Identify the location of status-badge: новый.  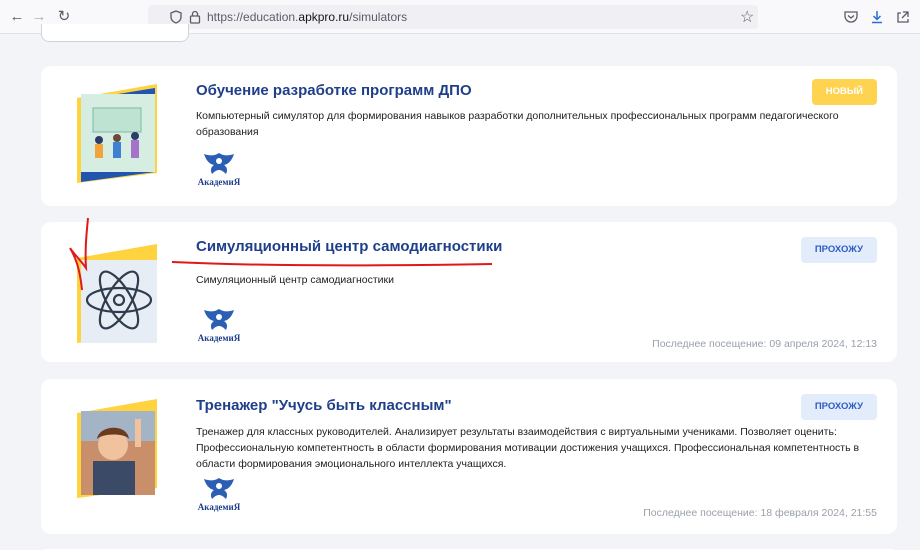
(844, 92).